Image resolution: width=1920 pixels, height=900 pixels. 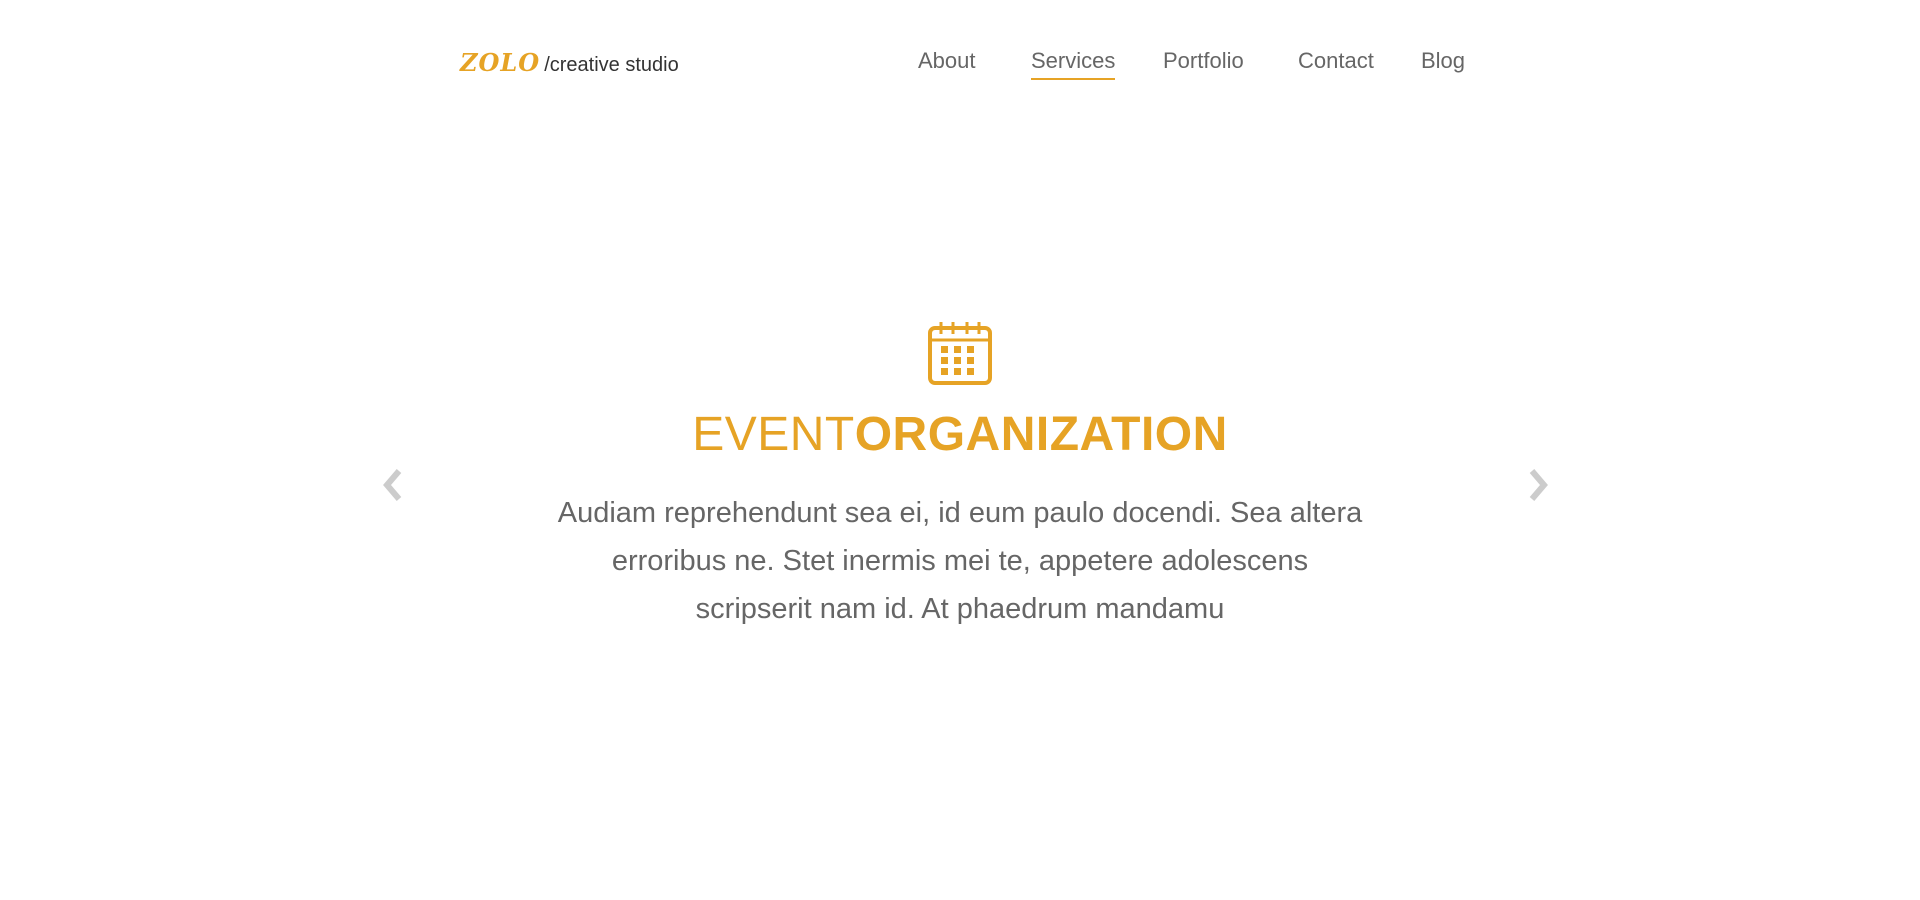 I want to click on nav-item-about: About, so click(x=947, y=61).